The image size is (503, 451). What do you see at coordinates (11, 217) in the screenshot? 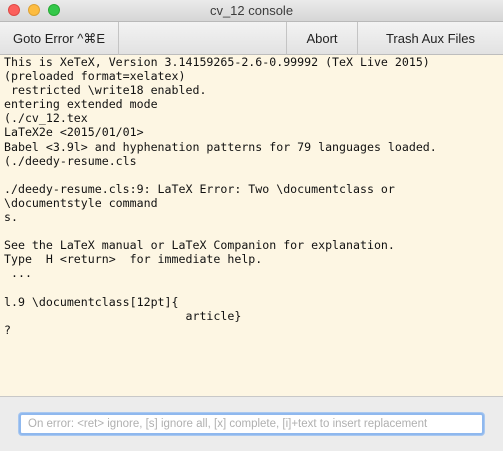
I see `console-line: s.` at bounding box center [11, 217].